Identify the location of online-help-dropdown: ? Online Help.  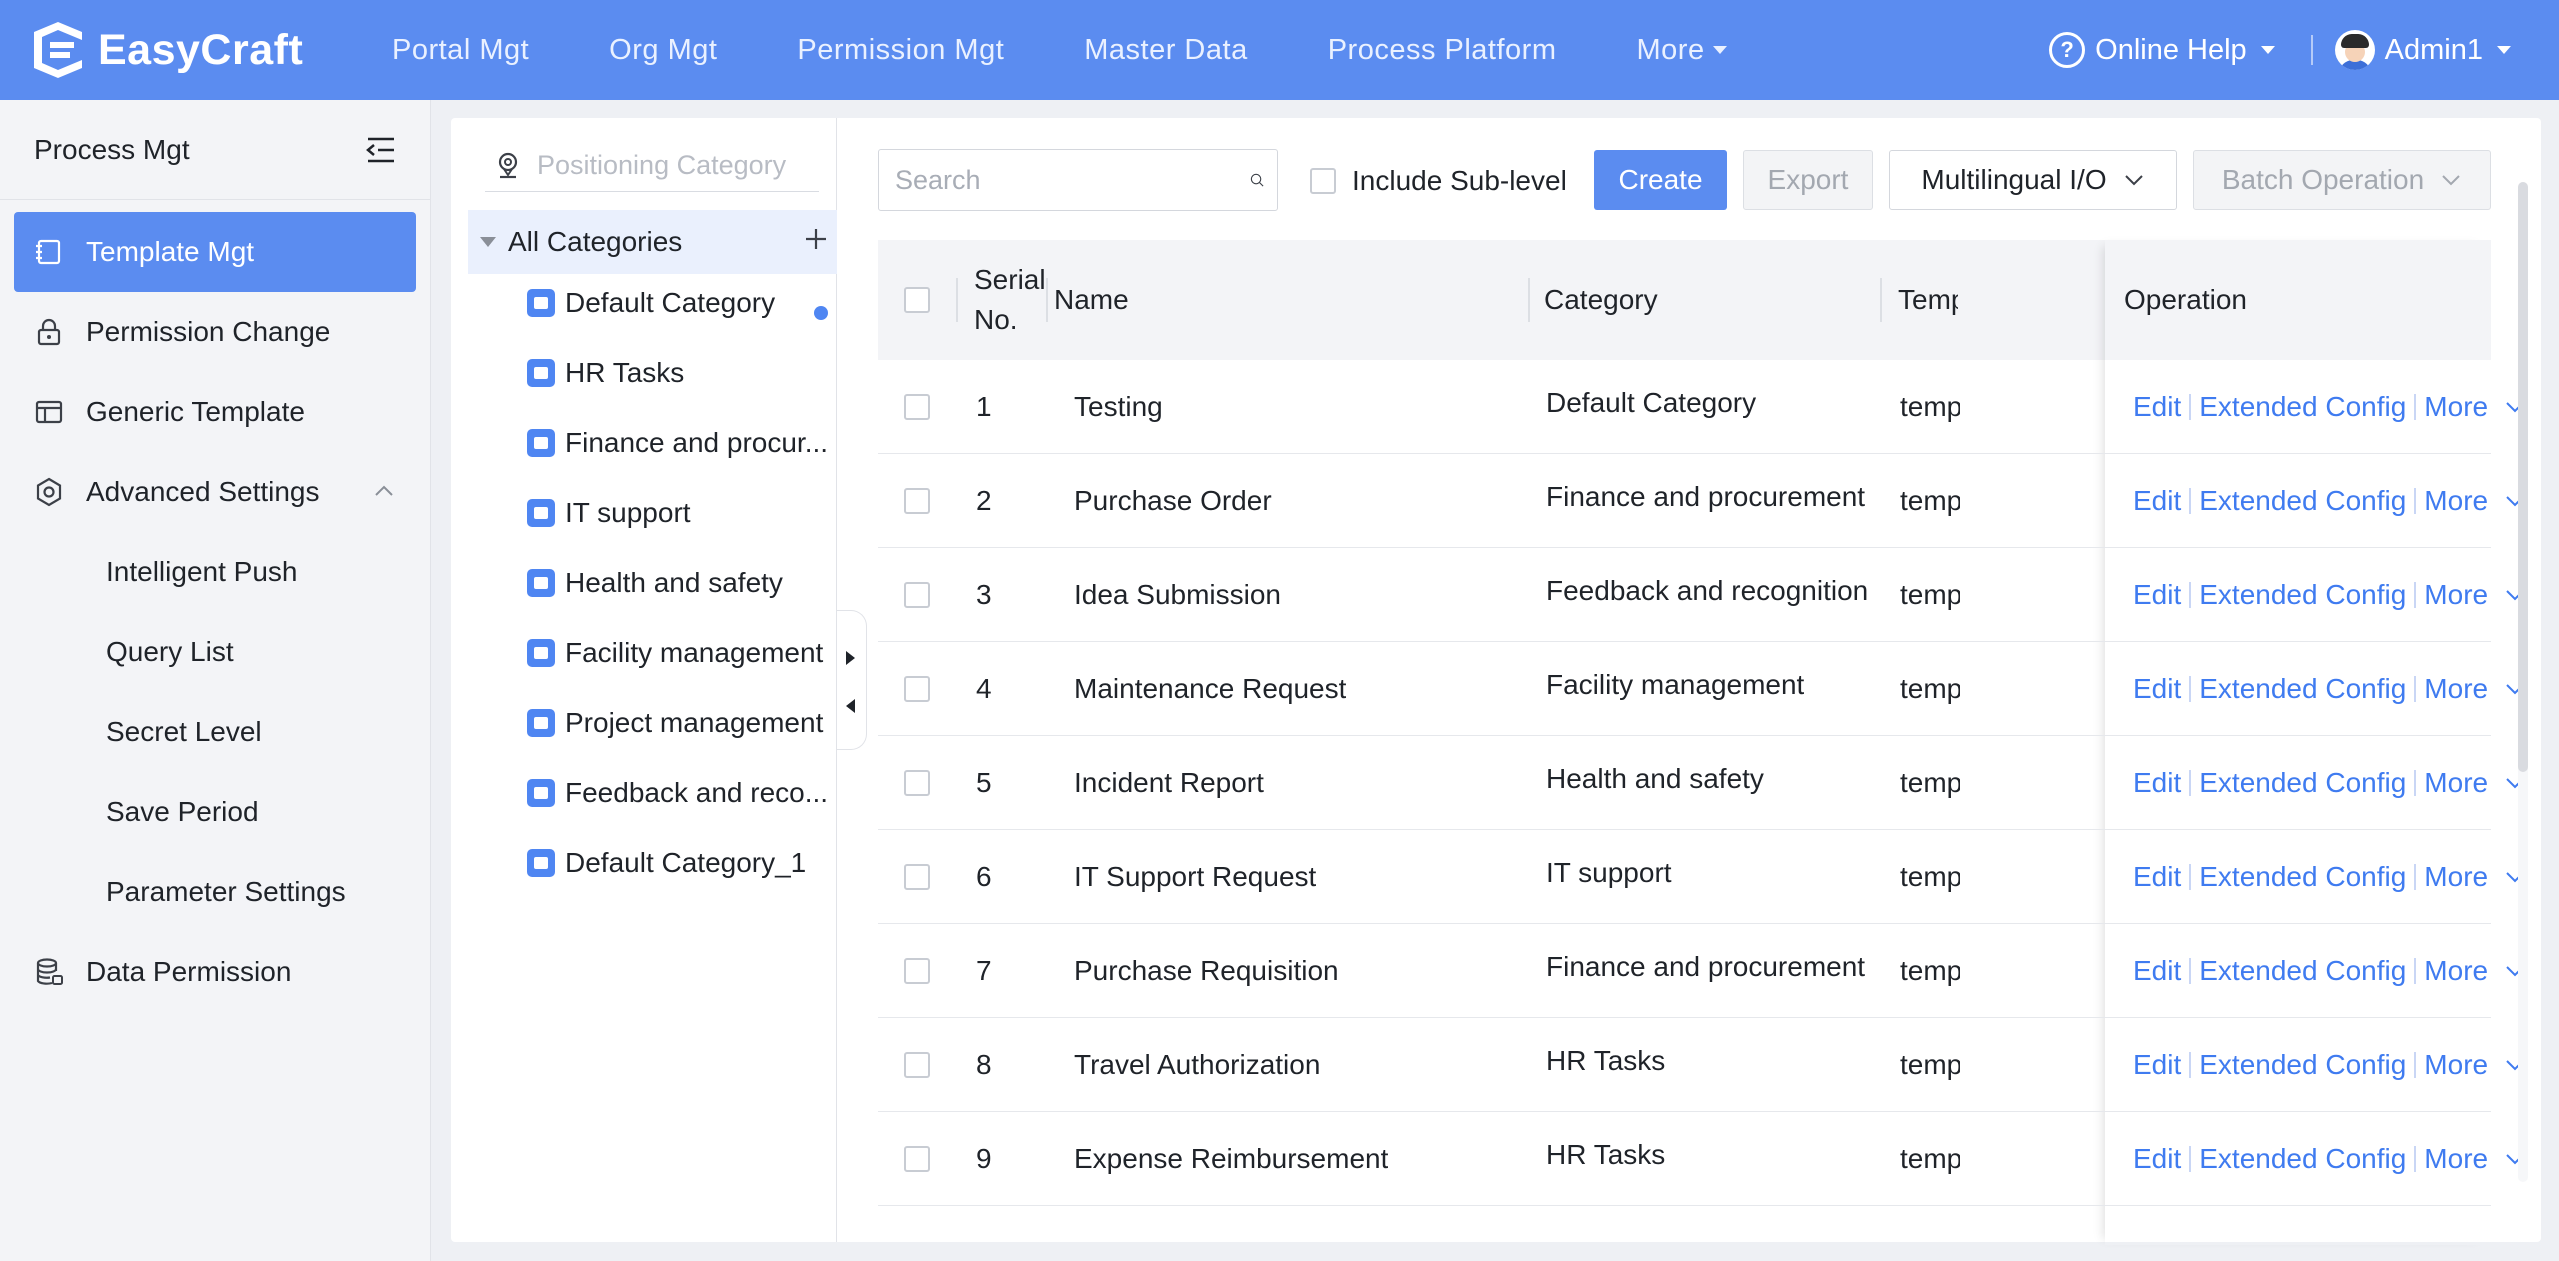
(2162, 50).